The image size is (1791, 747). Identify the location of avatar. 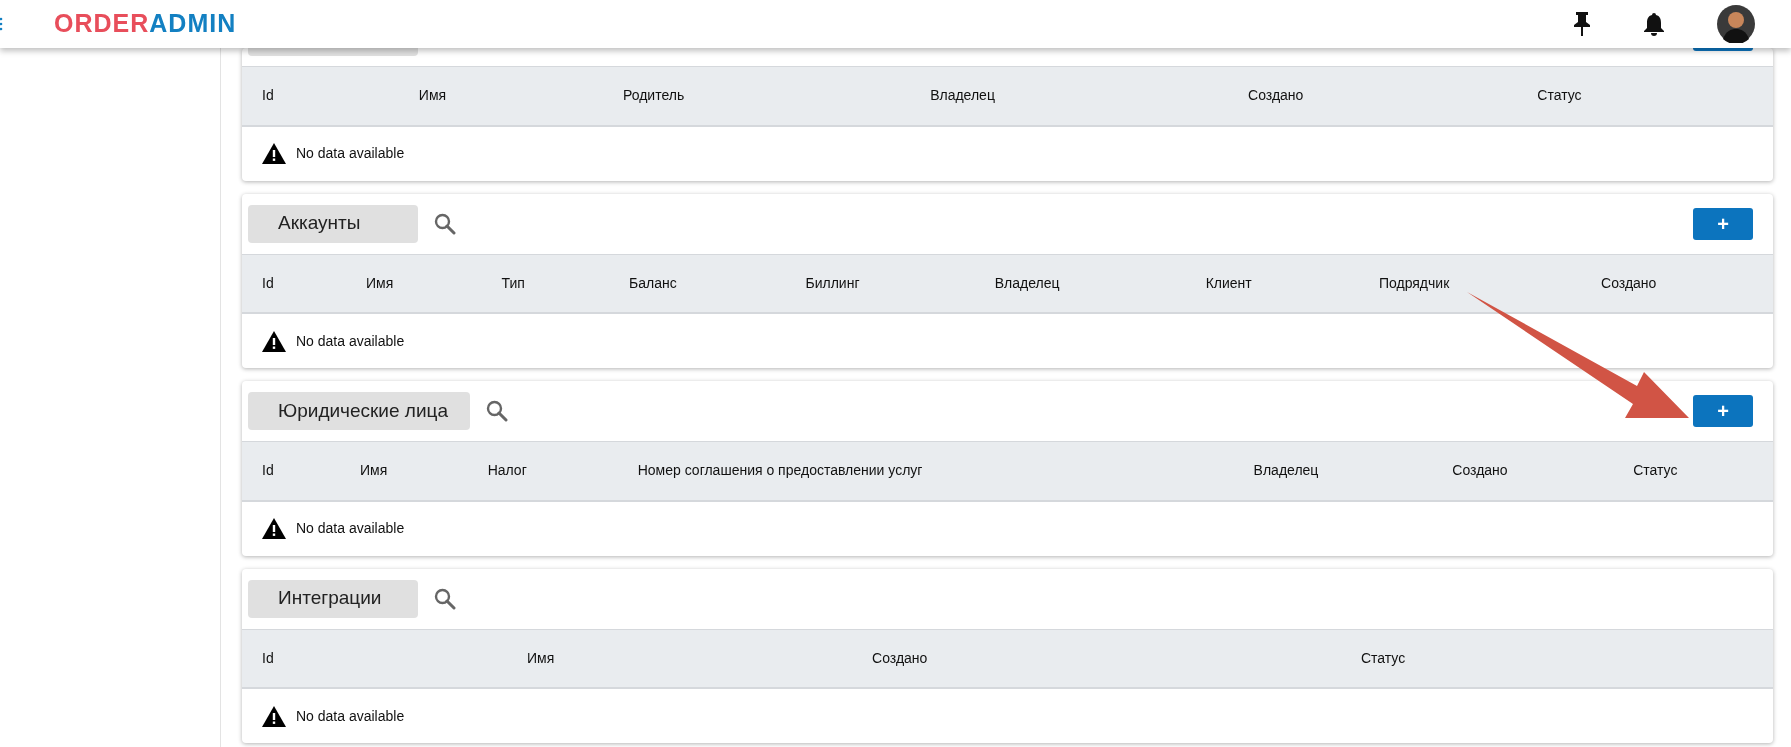
(1736, 24).